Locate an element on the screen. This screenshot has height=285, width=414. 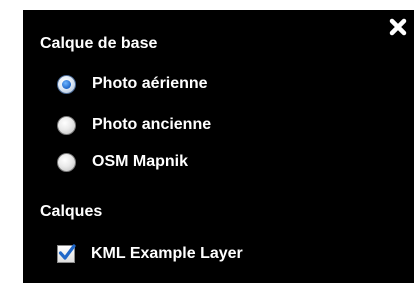
overlay-label-kml-example-layer: KML Example Layer is located at coordinates (167, 253).